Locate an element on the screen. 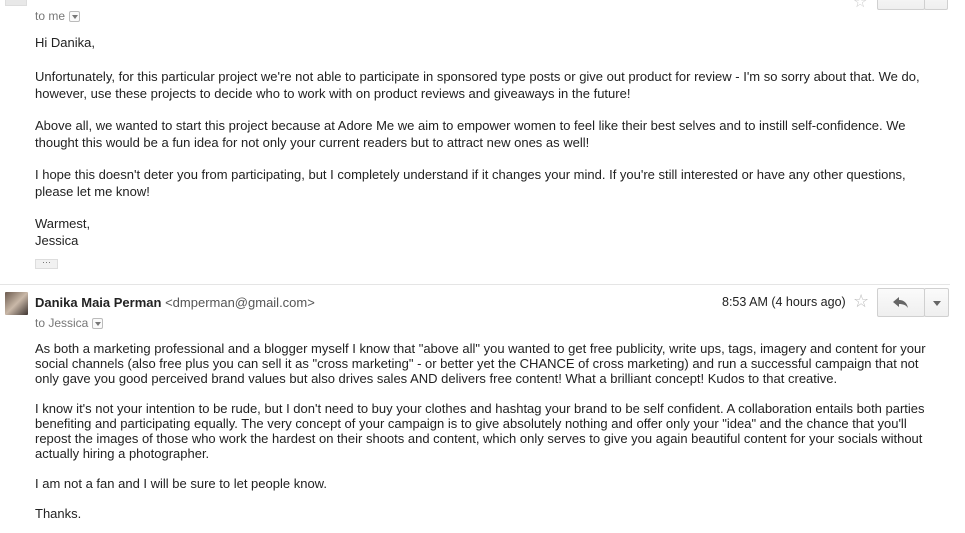 Image resolution: width=965 pixels, height=533 pixels. timestamp: 8:53 AM (4 hours ago) is located at coordinates (784, 302).